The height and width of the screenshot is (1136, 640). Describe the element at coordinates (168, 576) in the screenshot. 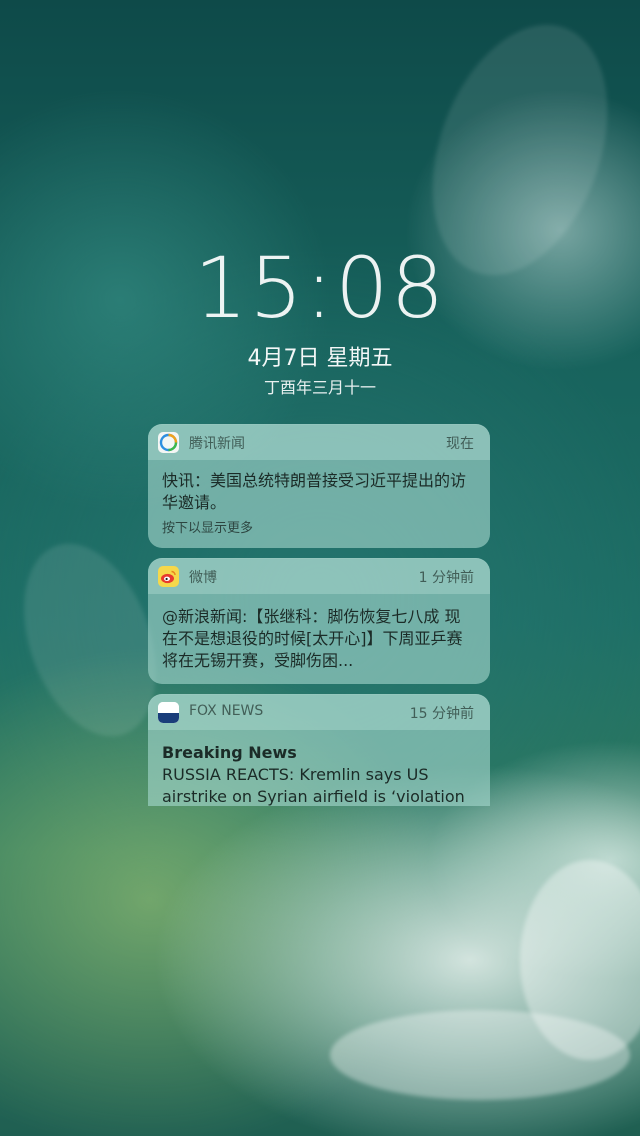

I see `weibo-icon` at that location.